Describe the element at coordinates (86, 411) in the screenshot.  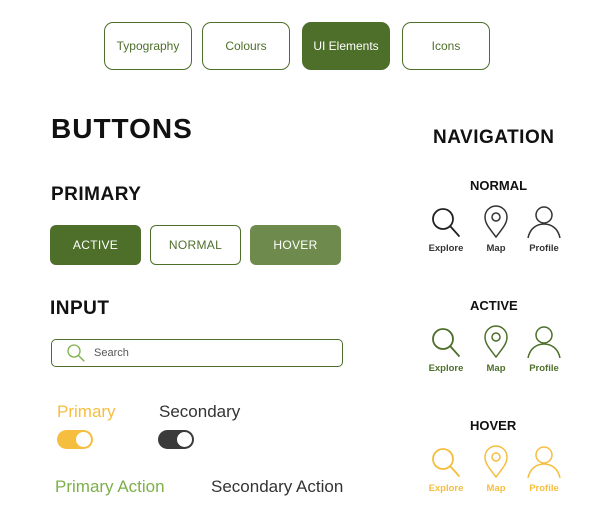
I see `primary-toggle-label: Primary` at that location.